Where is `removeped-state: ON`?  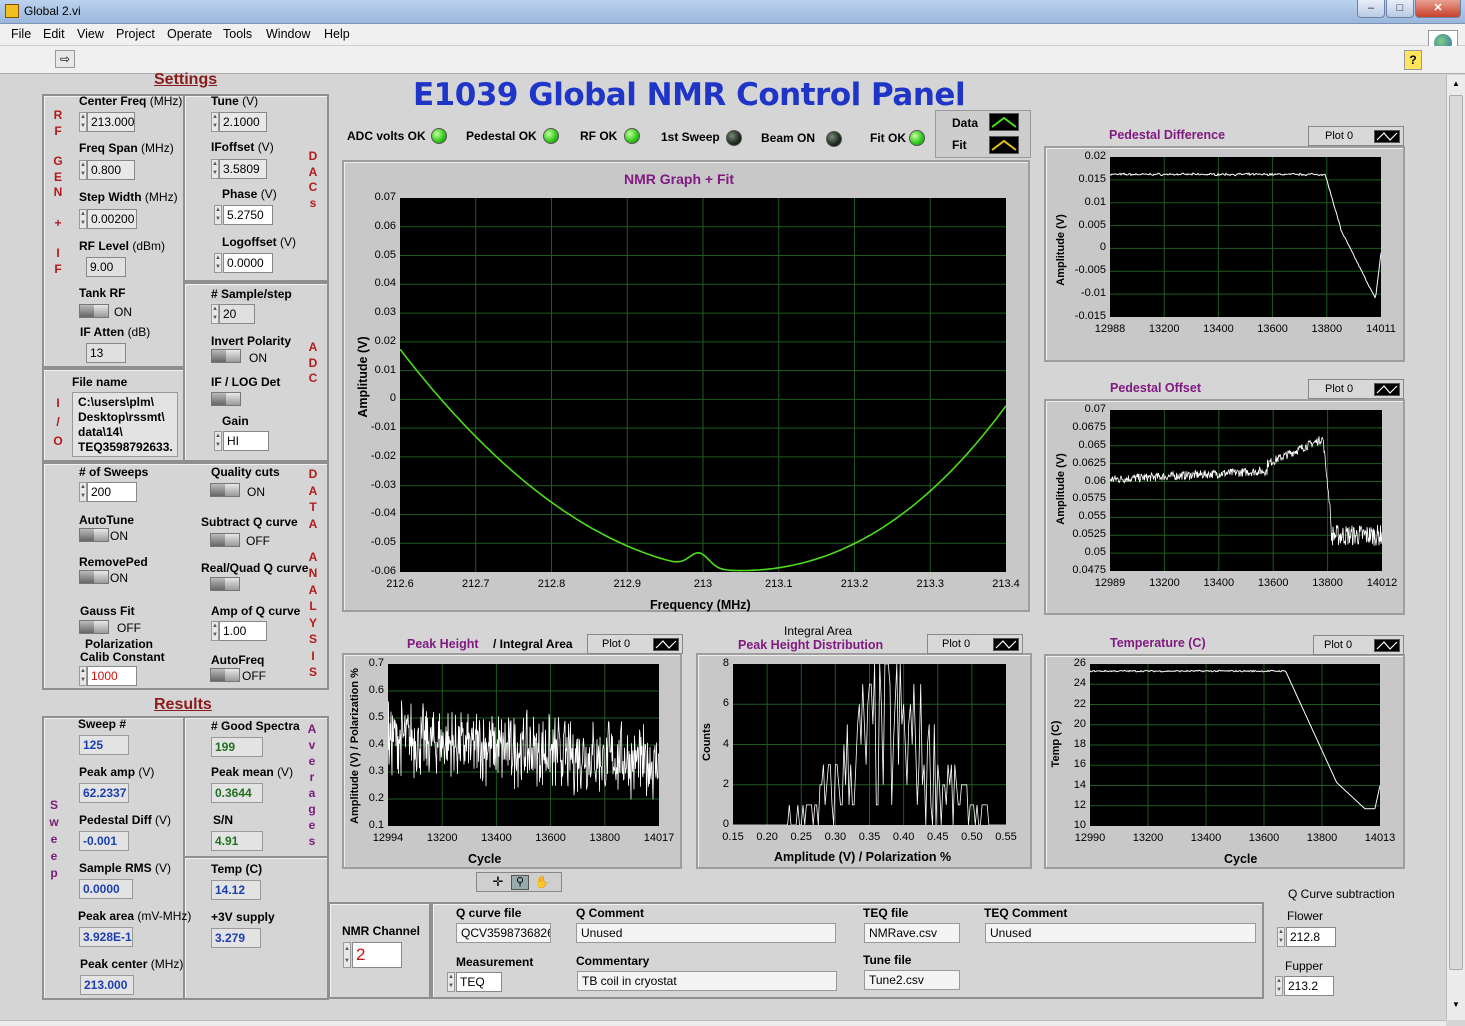 removeped-state: ON is located at coordinates (119, 578).